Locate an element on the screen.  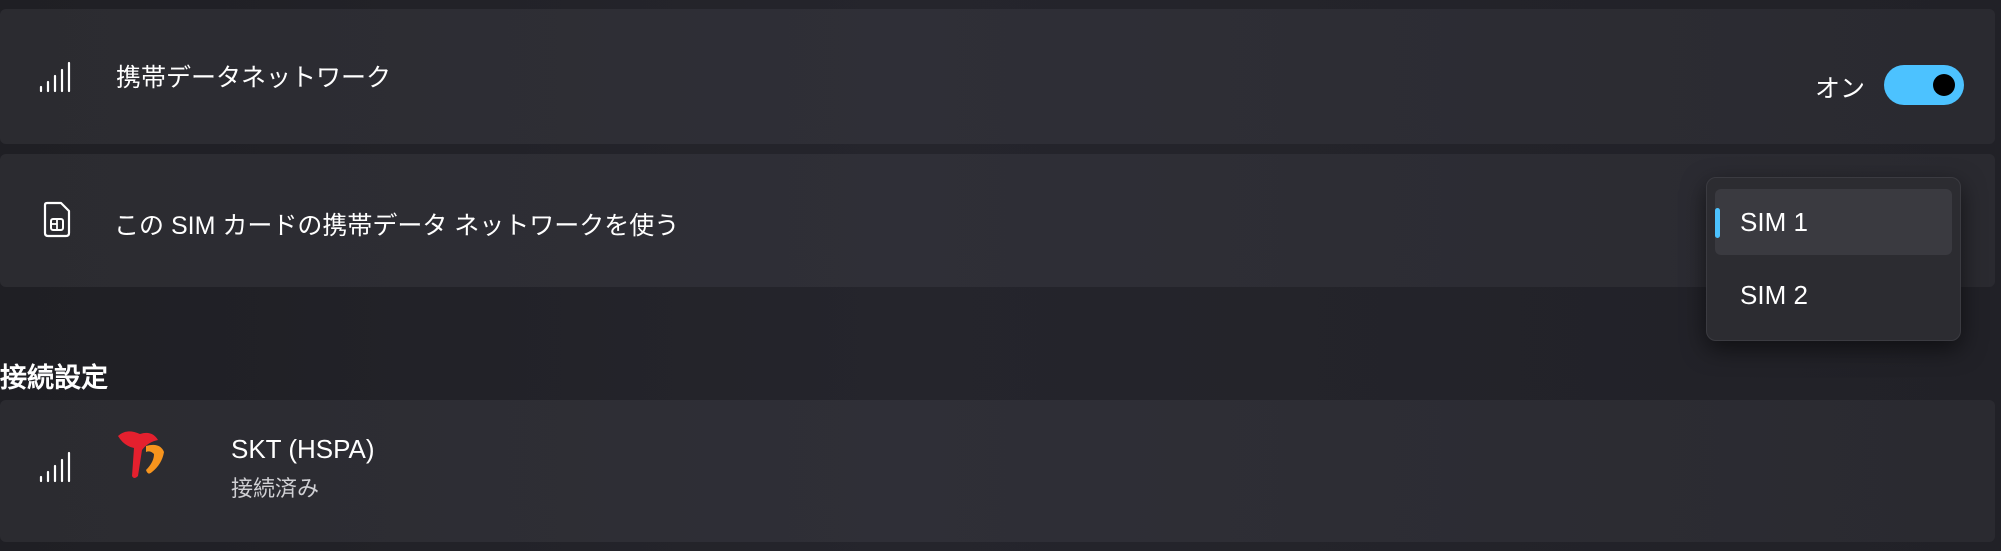
skt-logo-icon is located at coordinates (141, 454).